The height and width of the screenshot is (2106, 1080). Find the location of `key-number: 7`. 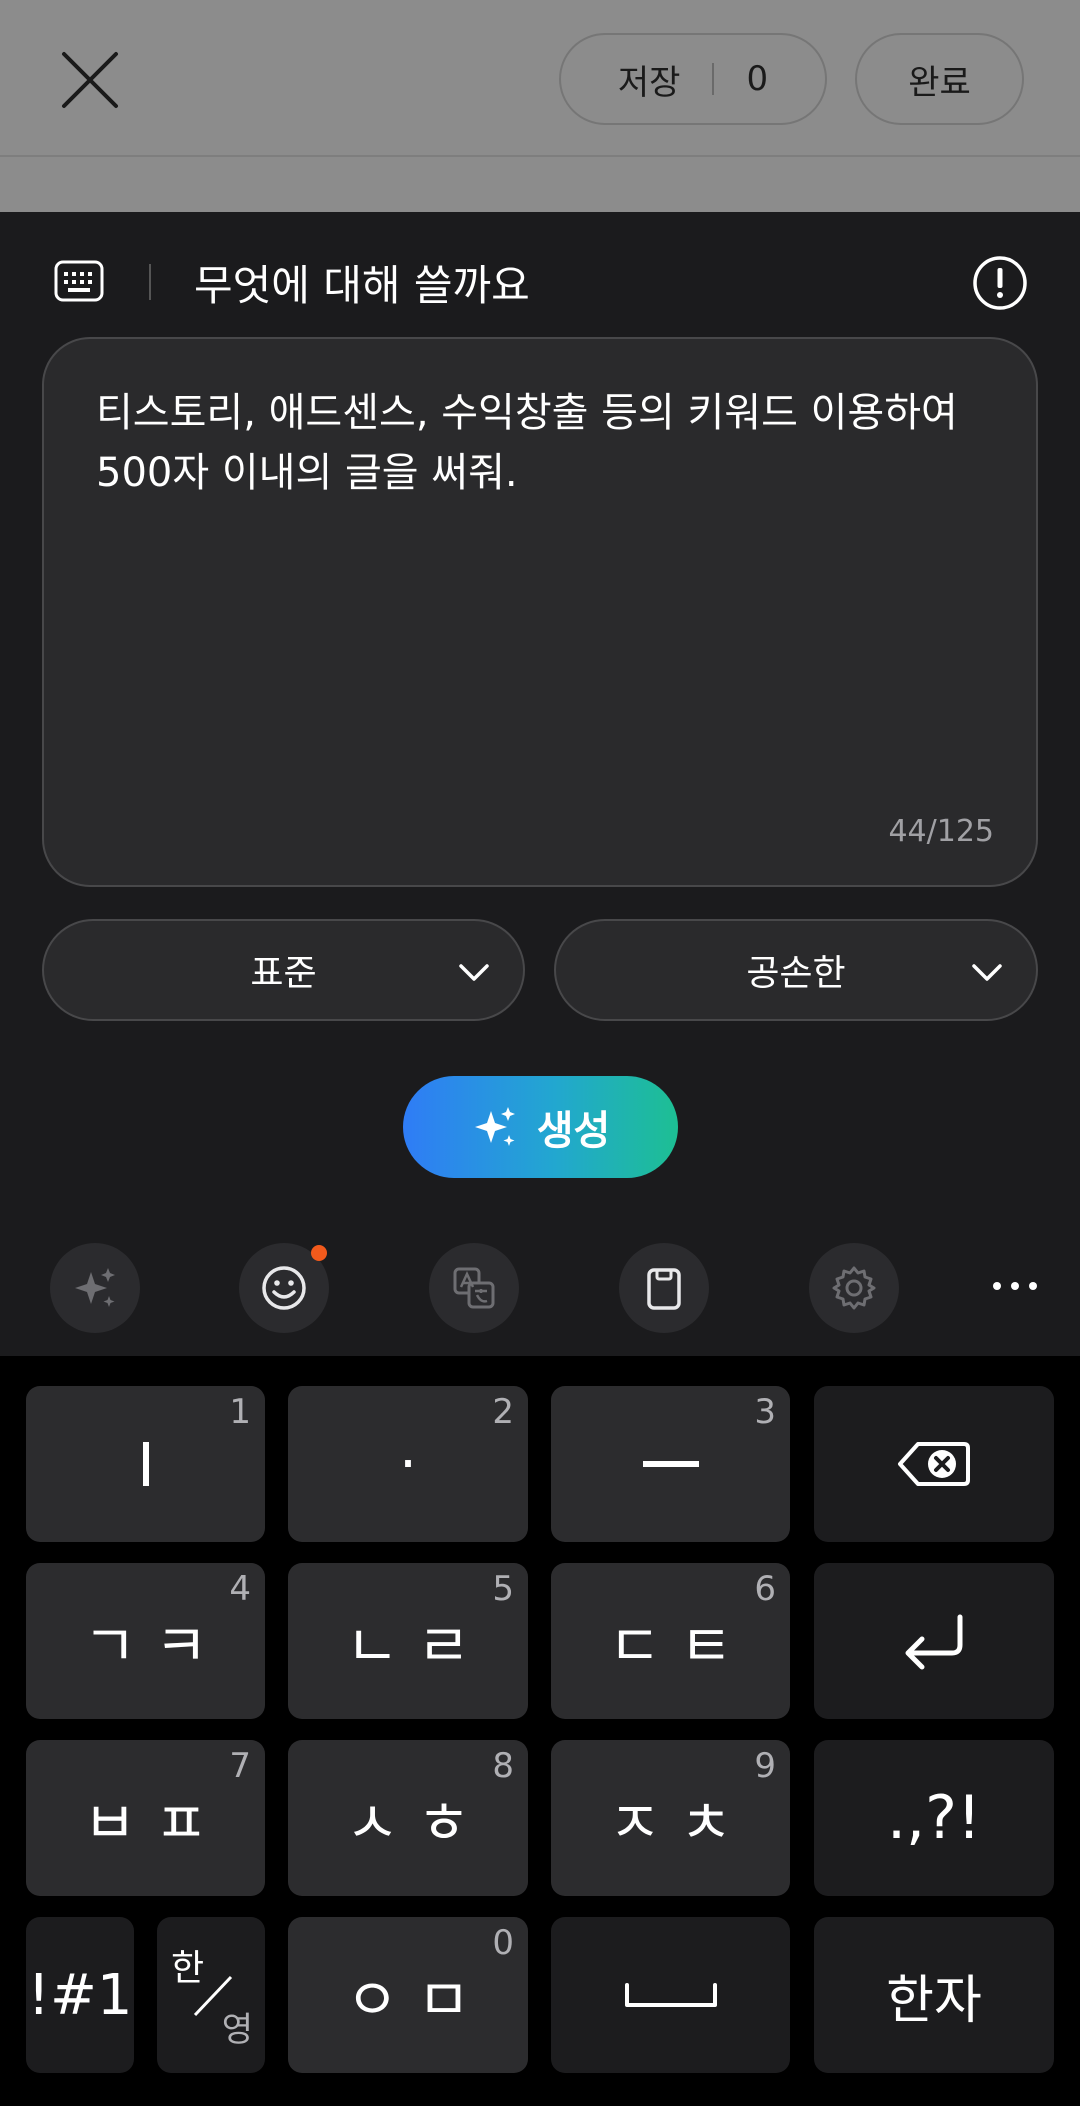

key-number: 7 is located at coordinates (240, 1766).